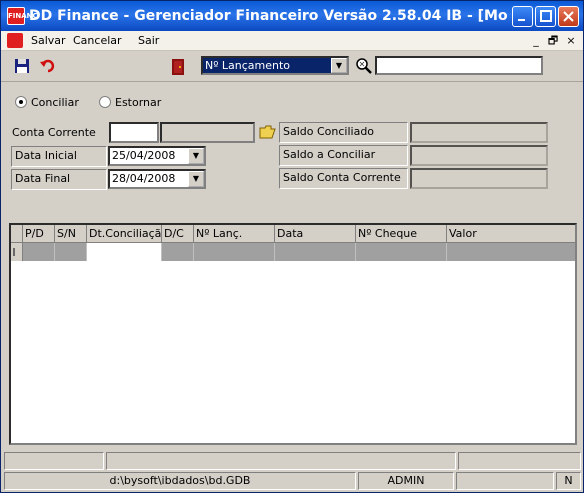 The image size is (584, 493). Describe the element at coordinates (134, 132) in the screenshot. I see `conta-corrente-code-input` at that location.